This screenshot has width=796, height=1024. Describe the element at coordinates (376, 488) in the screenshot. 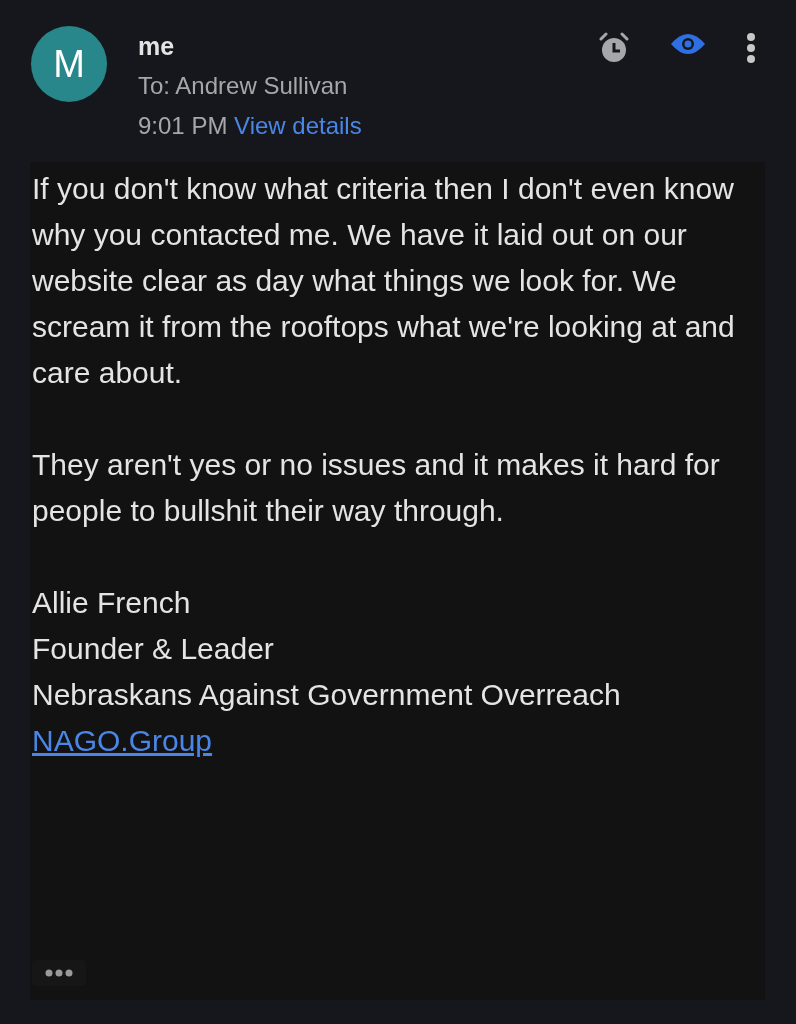

I see `paragraph: They aren't yes or no issues and it makes it hard for people to bullshit their way through.` at that location.